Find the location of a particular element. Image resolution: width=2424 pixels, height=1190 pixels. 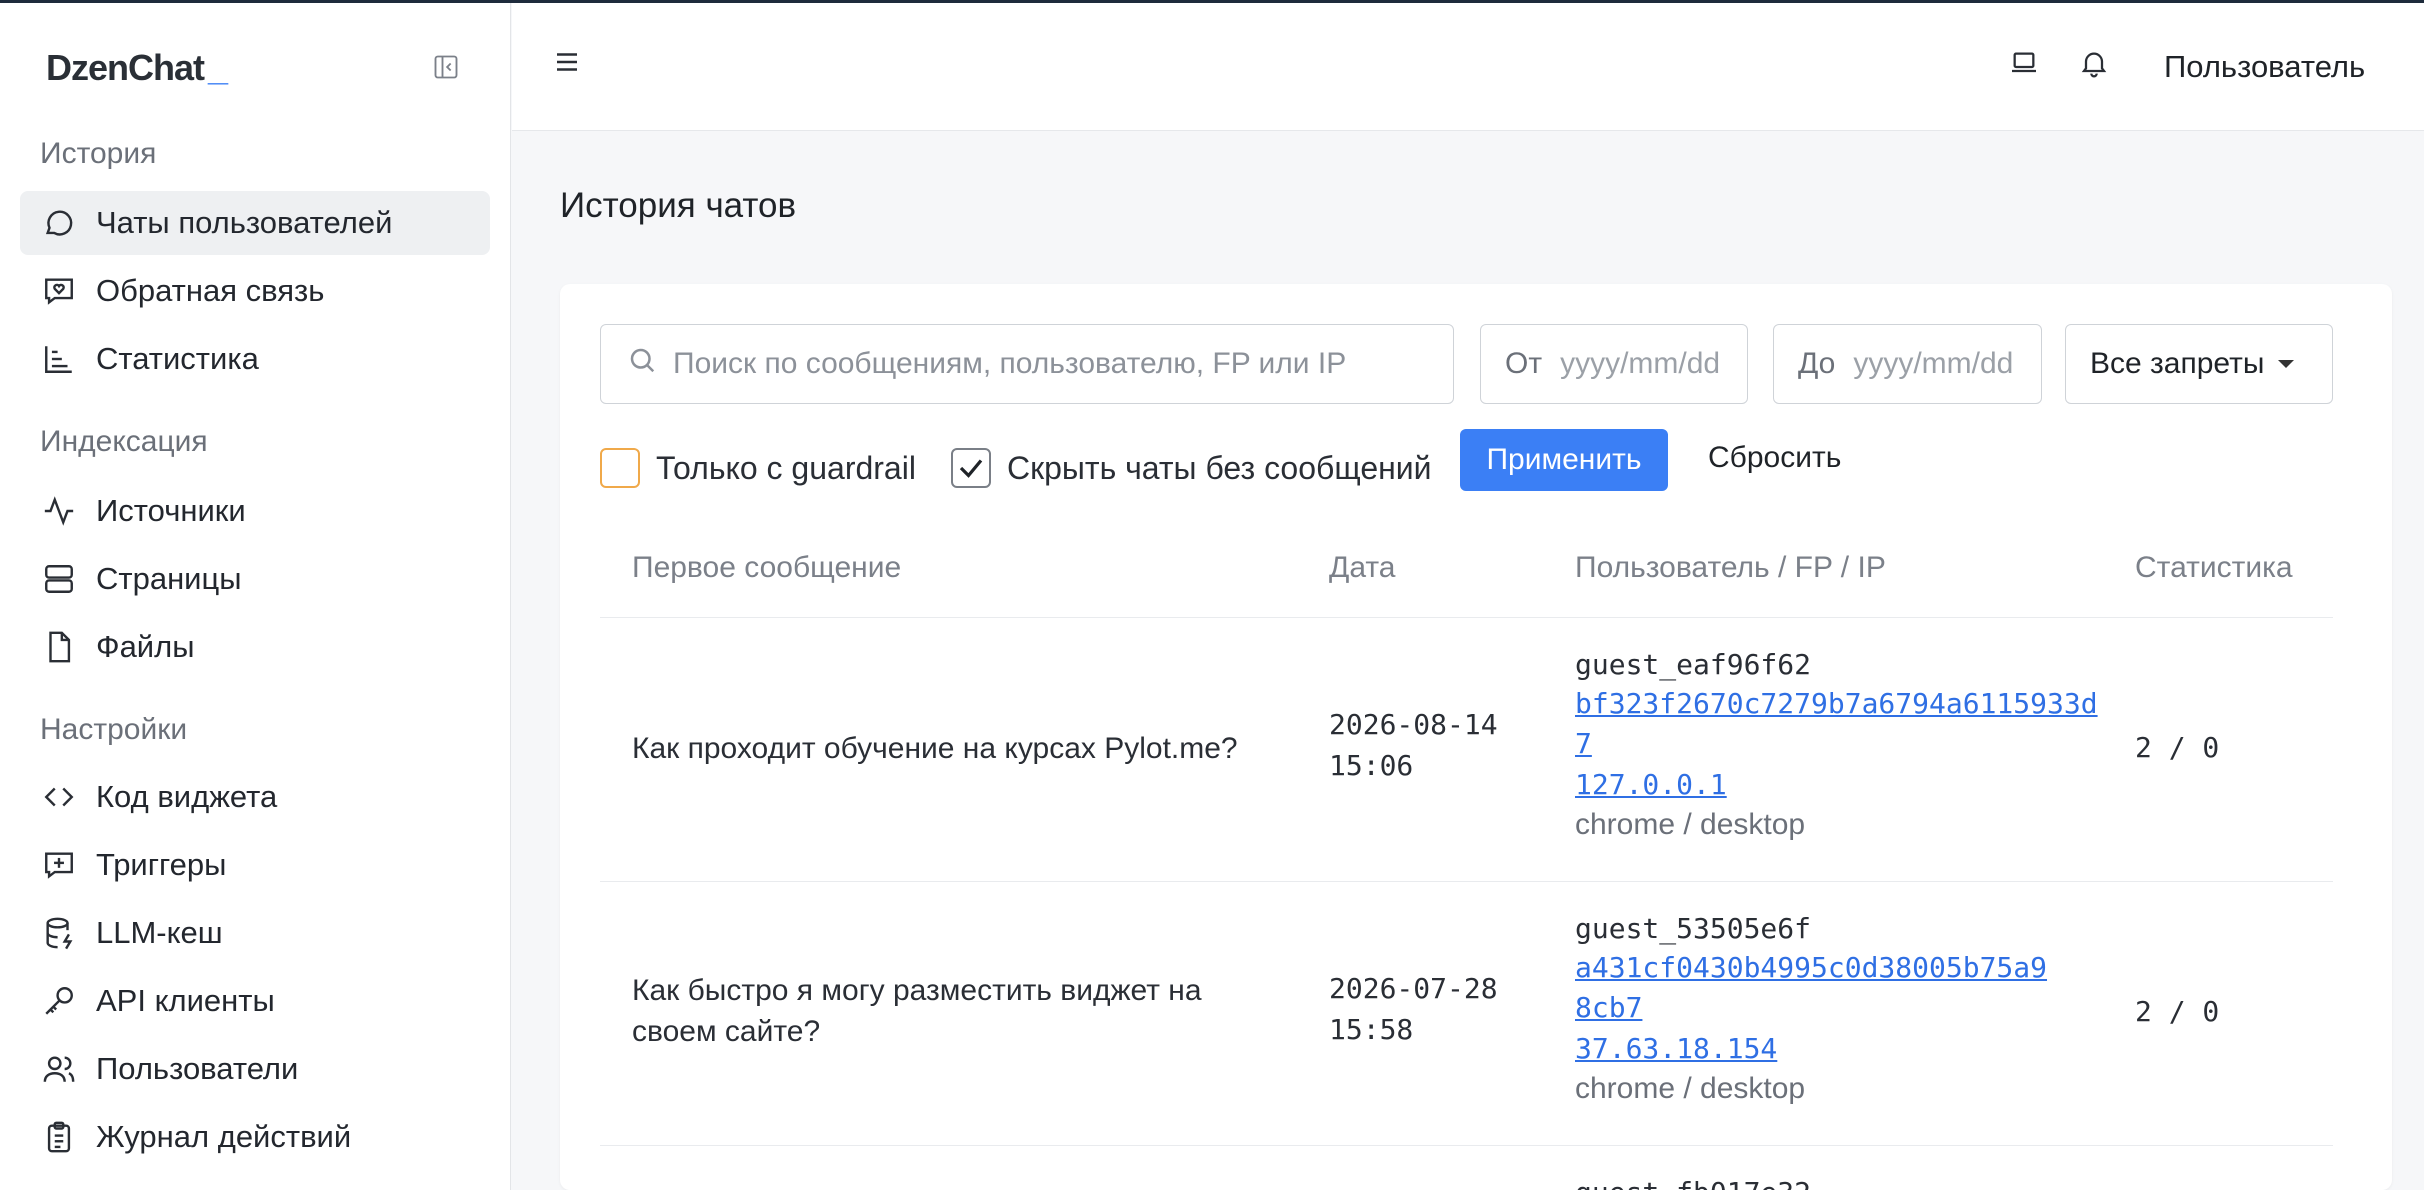

laptop-icon is located at coordinates (2024, 63).